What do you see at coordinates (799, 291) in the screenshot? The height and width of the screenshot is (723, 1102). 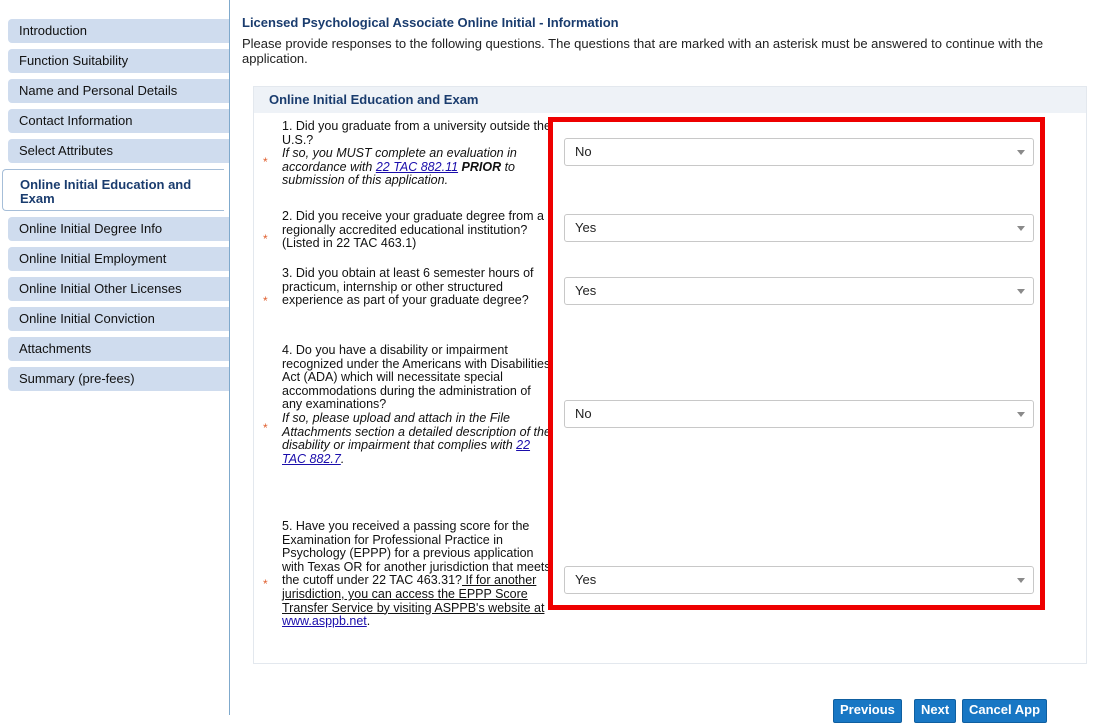 I see `question-3-select: Yes` at bounding box center [799, 291].